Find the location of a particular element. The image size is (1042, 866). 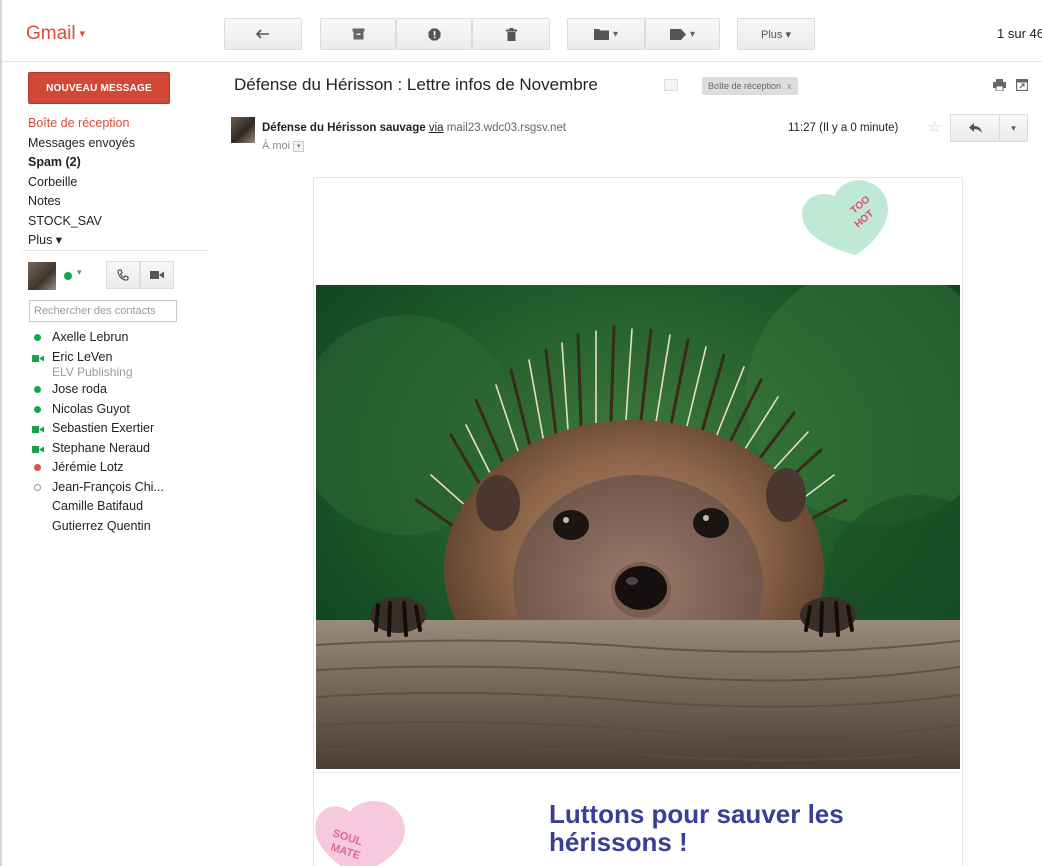

new-window-icon is located at coordinates (1022, 85).